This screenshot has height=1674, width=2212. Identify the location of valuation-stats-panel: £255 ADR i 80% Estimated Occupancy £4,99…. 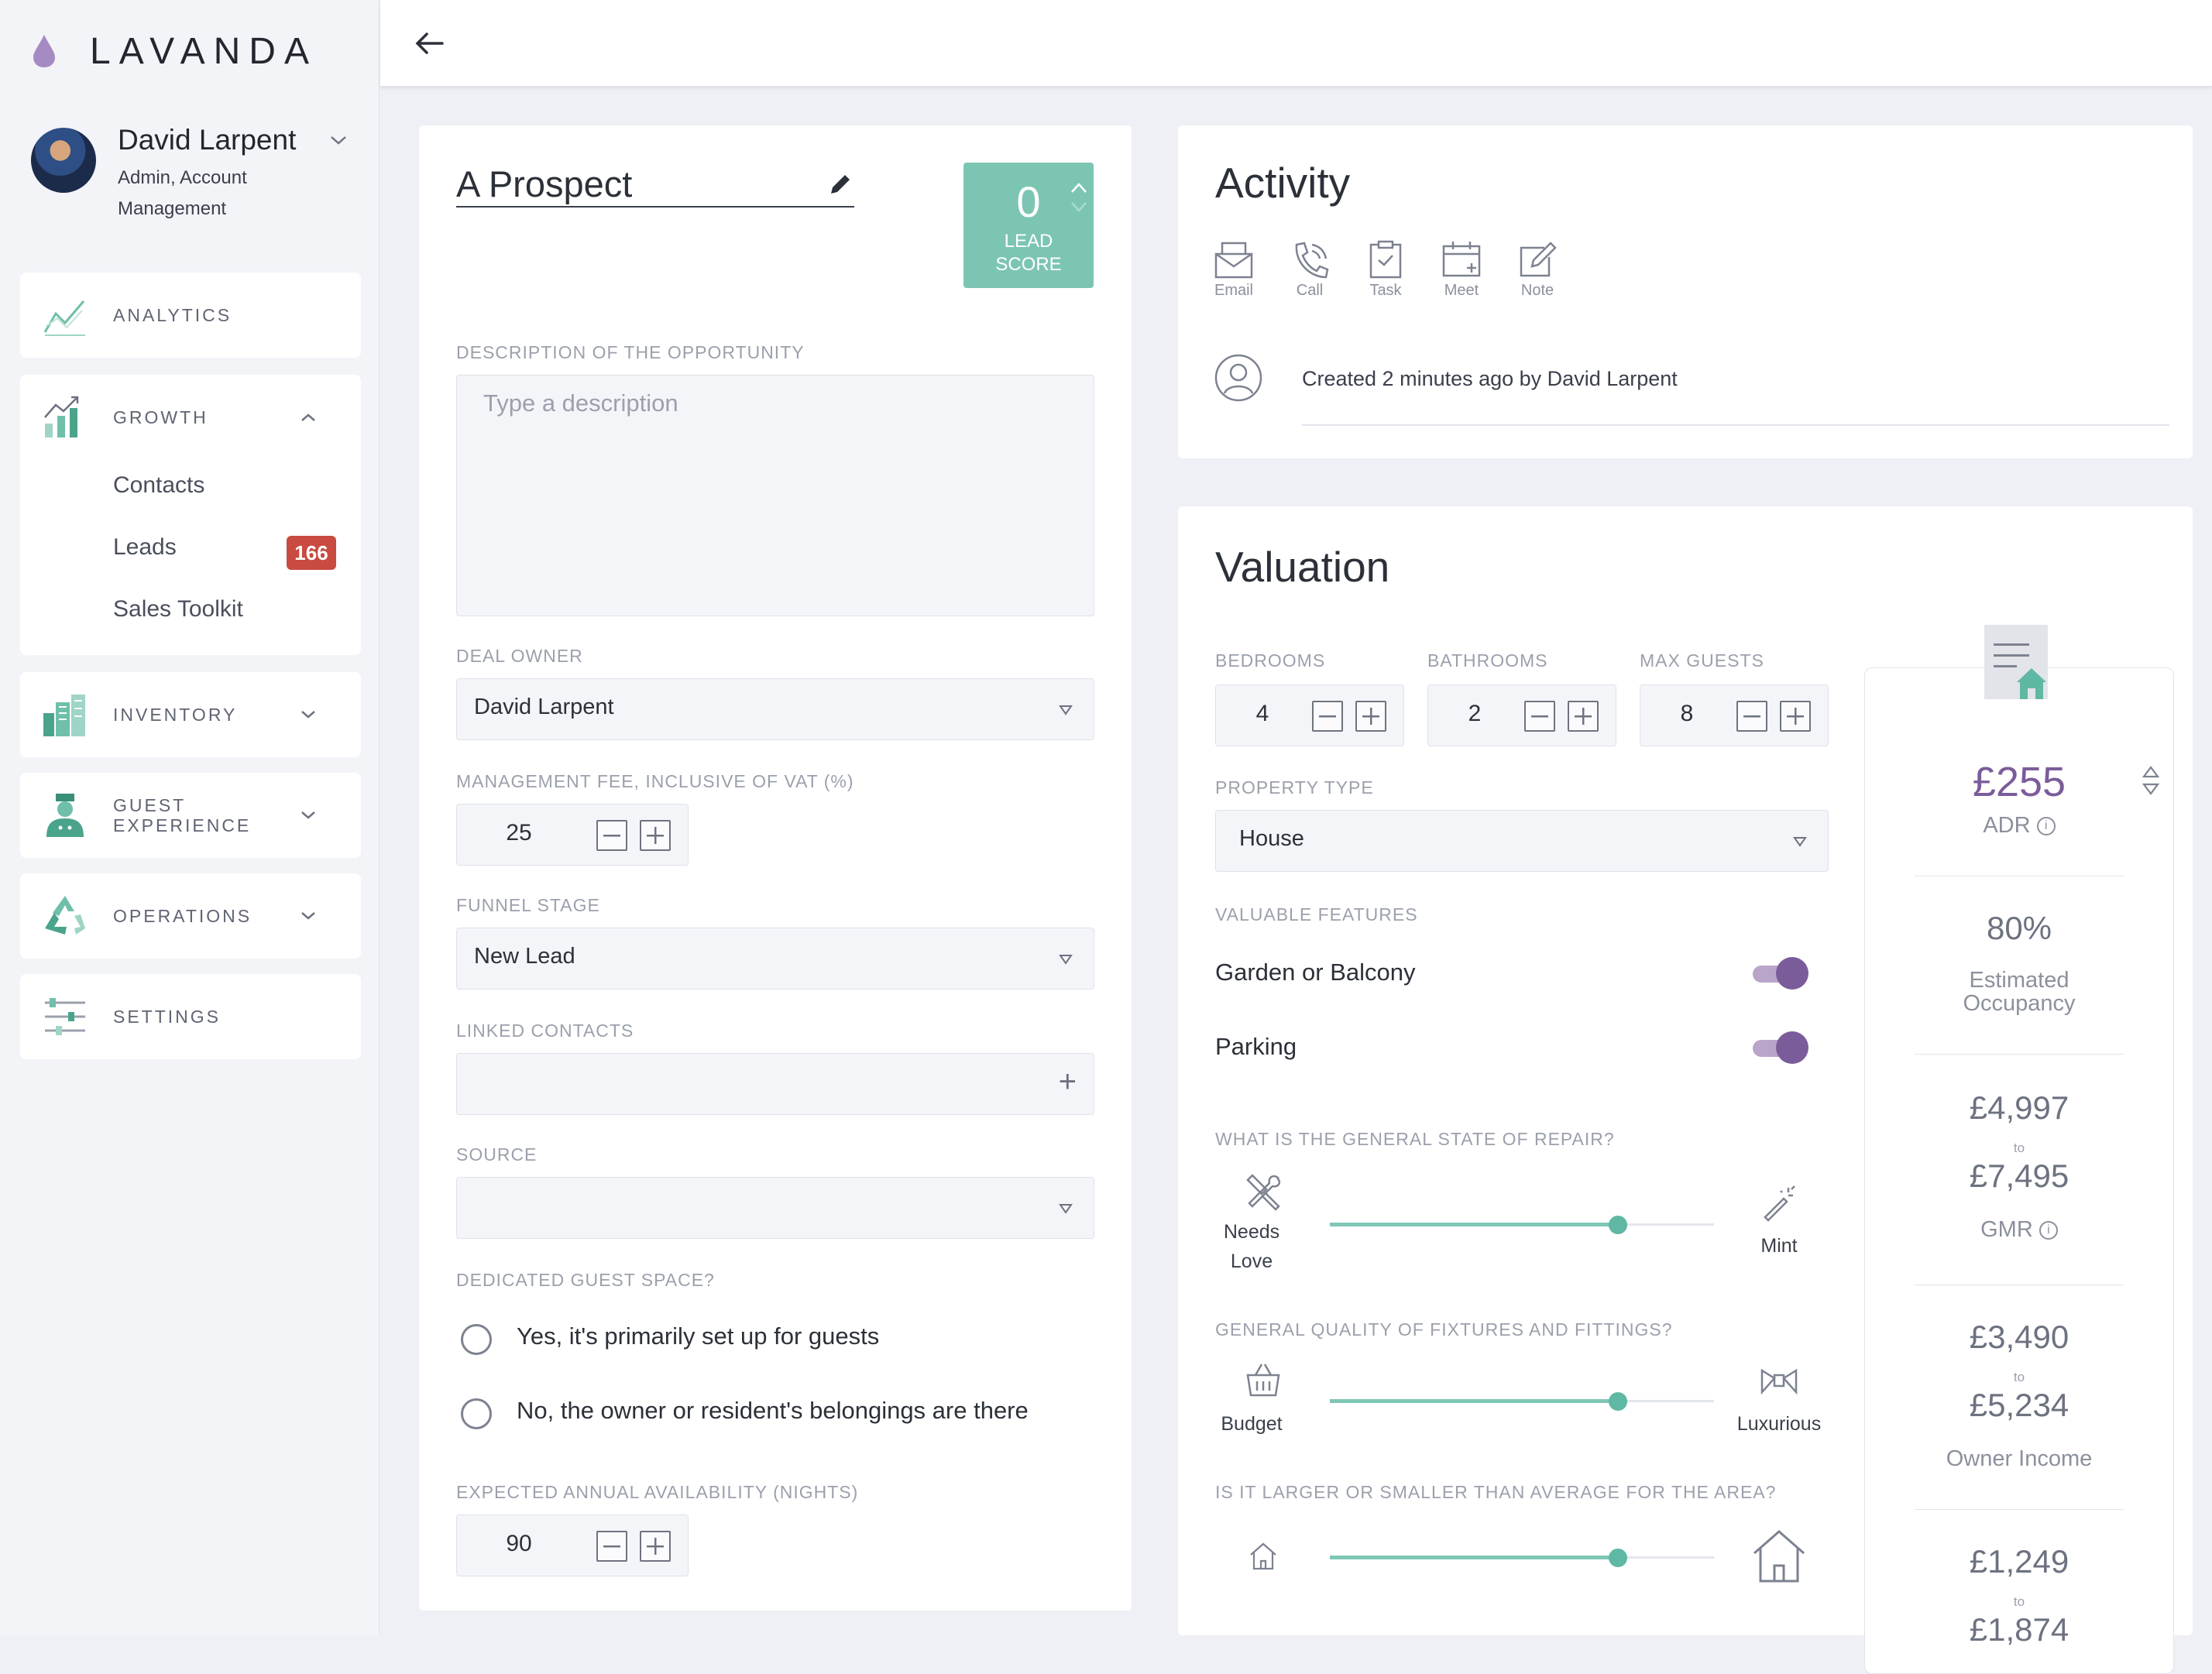
(2019, 1149).